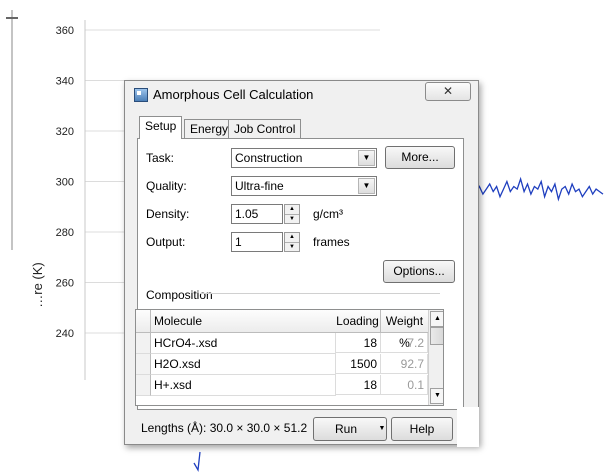  Describe the element at coordinates (179, 295) in the screenshot. I see `composition-label: Composition` at that location.